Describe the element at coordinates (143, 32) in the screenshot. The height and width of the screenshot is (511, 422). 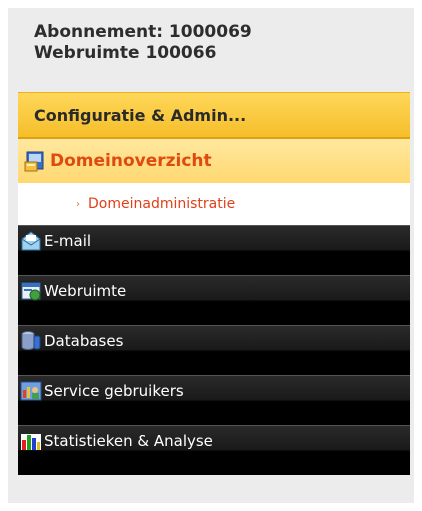
I see `subscription-label: Abonnement: 1000069` at that location.